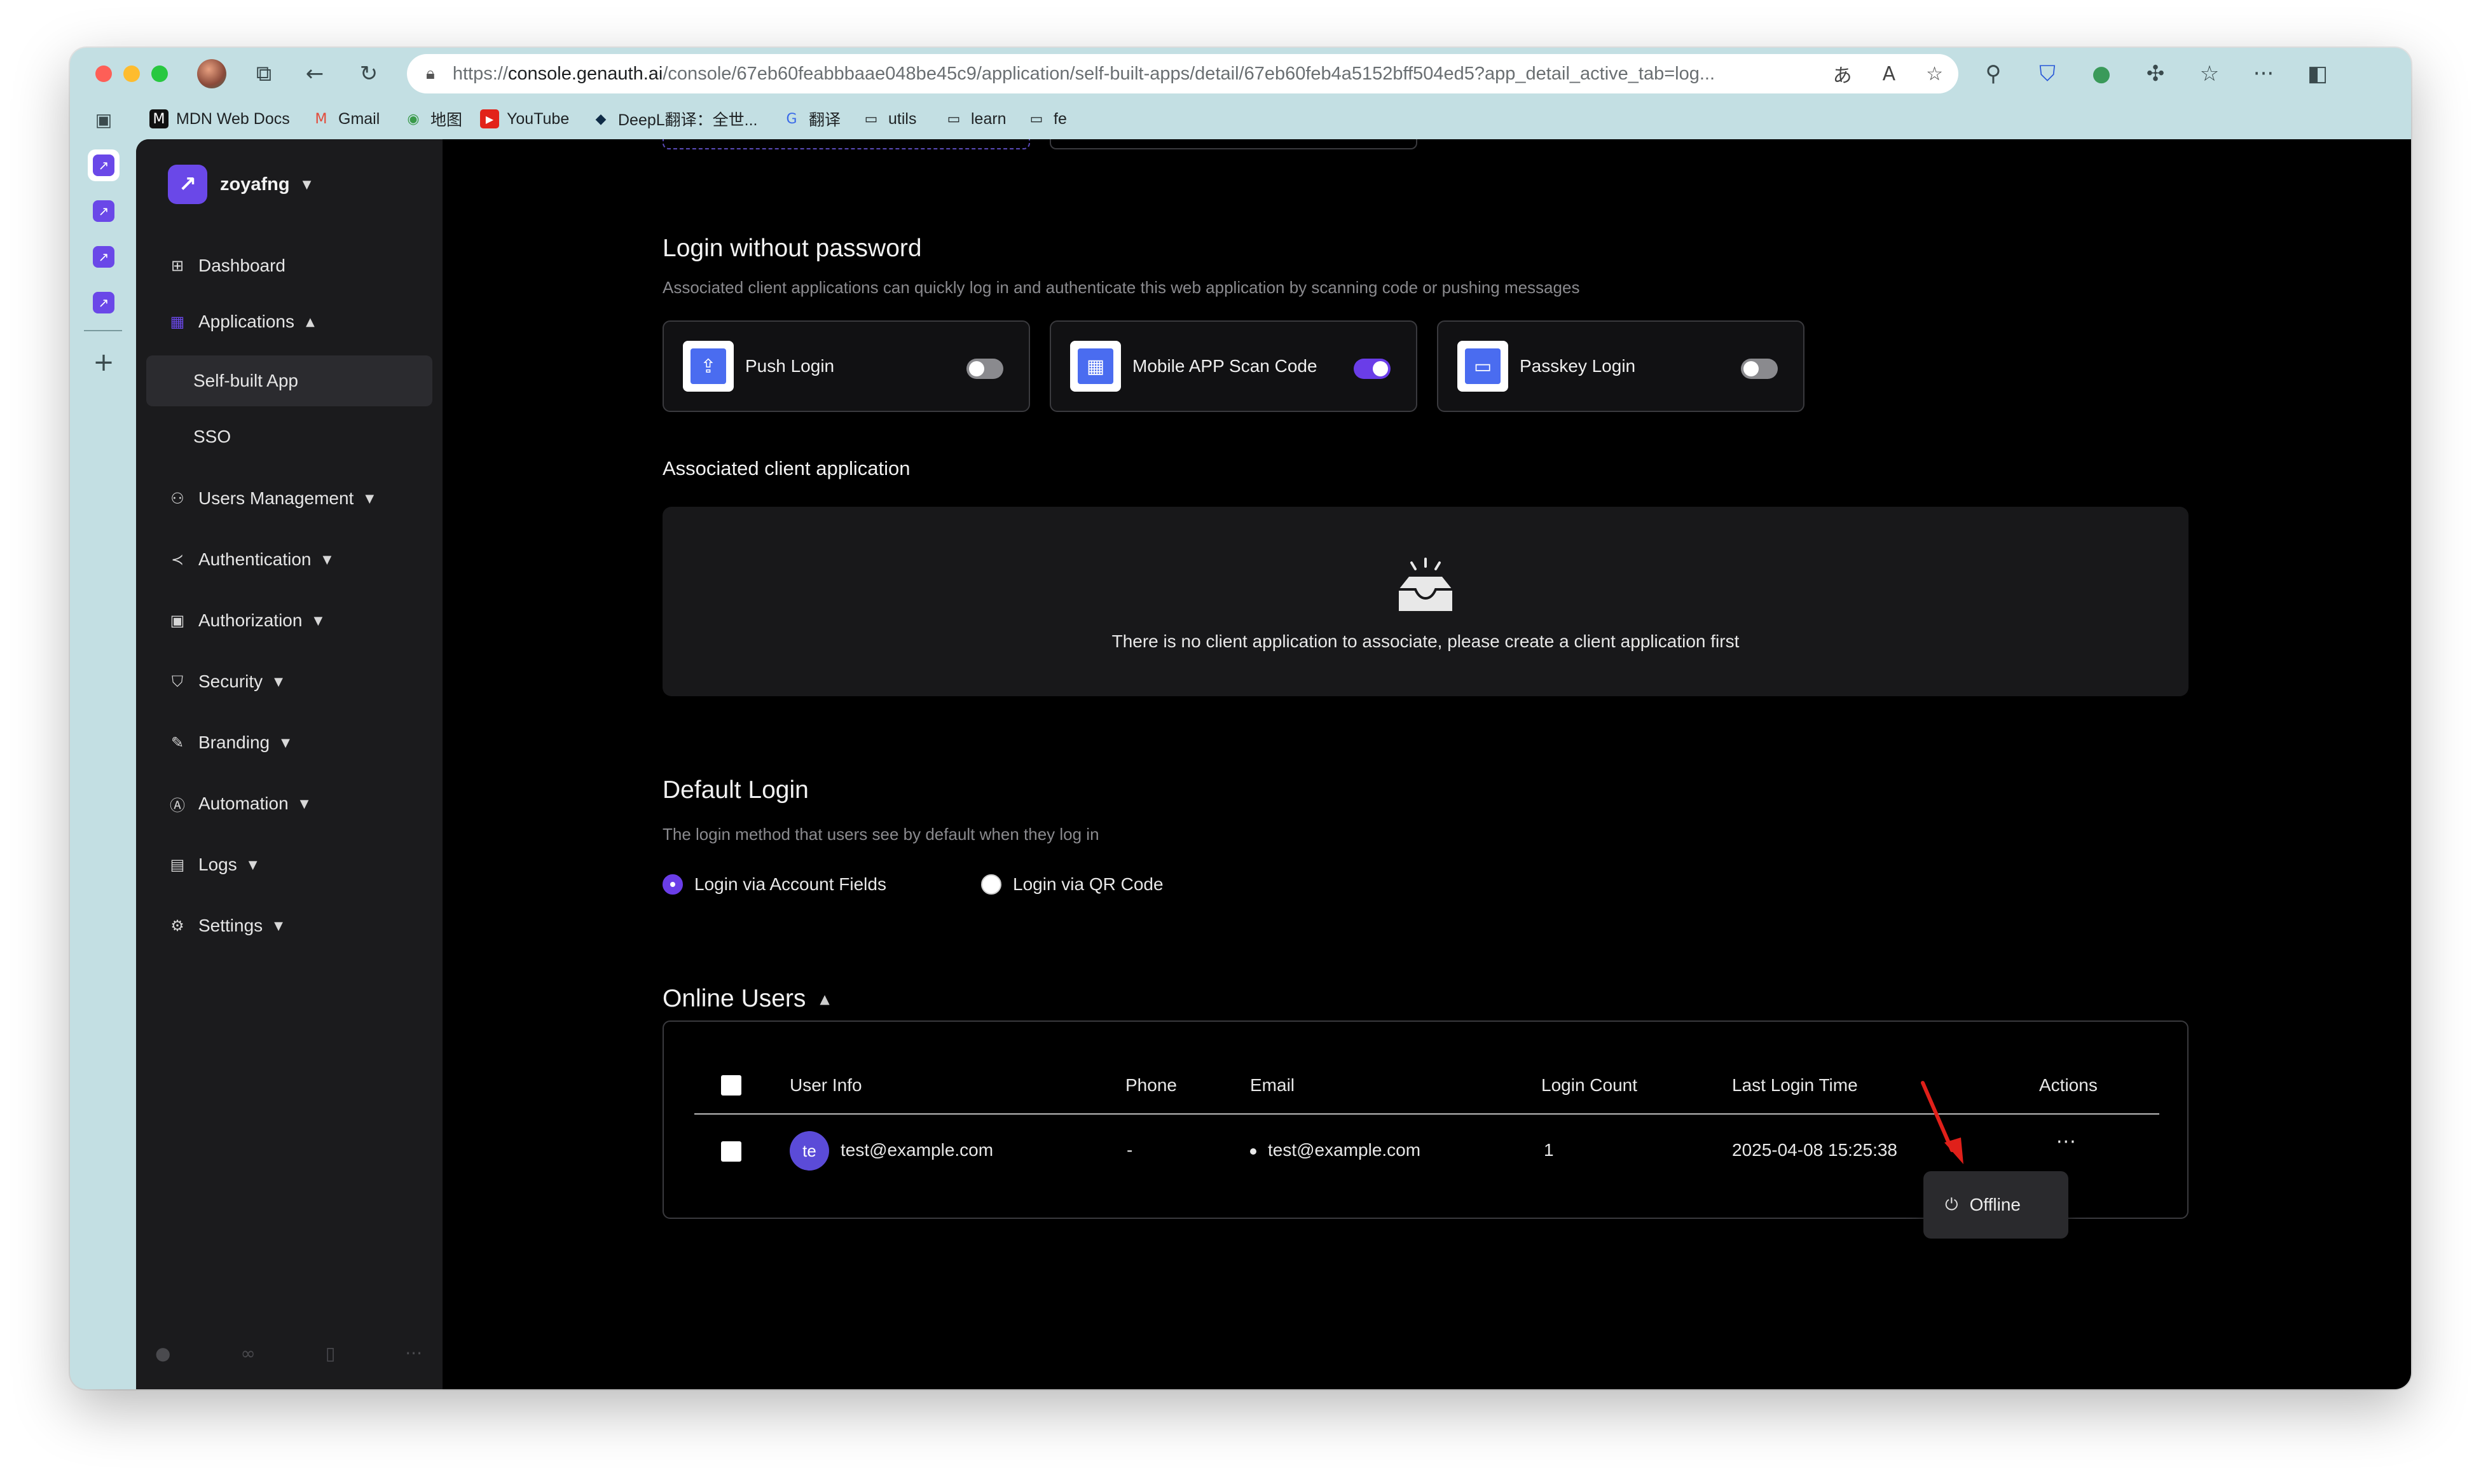 The height and width of the screenshot is (1484, 2481). I want to click on docs-icon: ▯, so click(330, 1353).